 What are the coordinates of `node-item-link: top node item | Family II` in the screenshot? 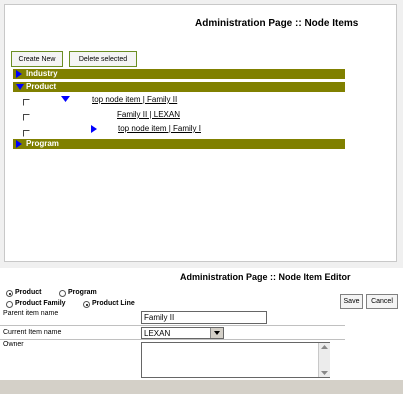 It's located at (134, 99).